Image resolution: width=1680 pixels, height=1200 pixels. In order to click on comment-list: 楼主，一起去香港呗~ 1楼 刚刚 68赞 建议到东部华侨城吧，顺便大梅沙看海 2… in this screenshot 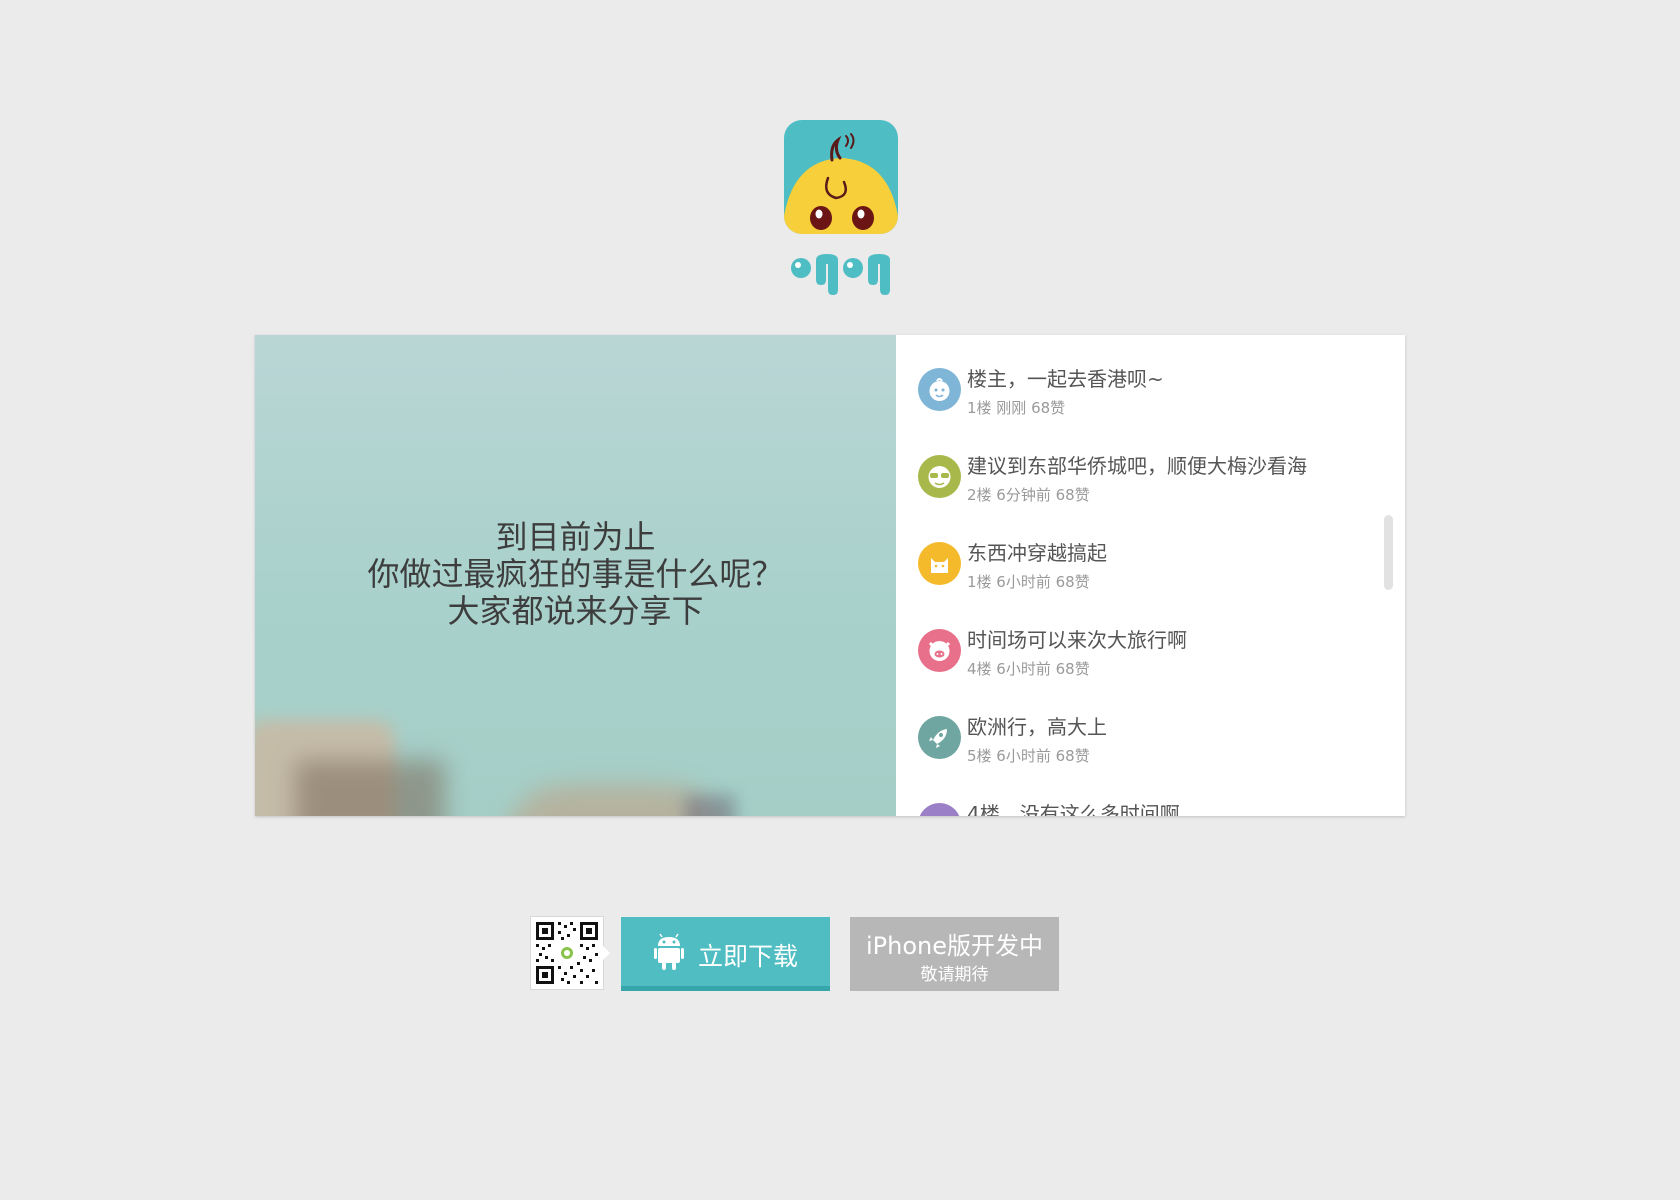, I will do `click(1150, 575)`.